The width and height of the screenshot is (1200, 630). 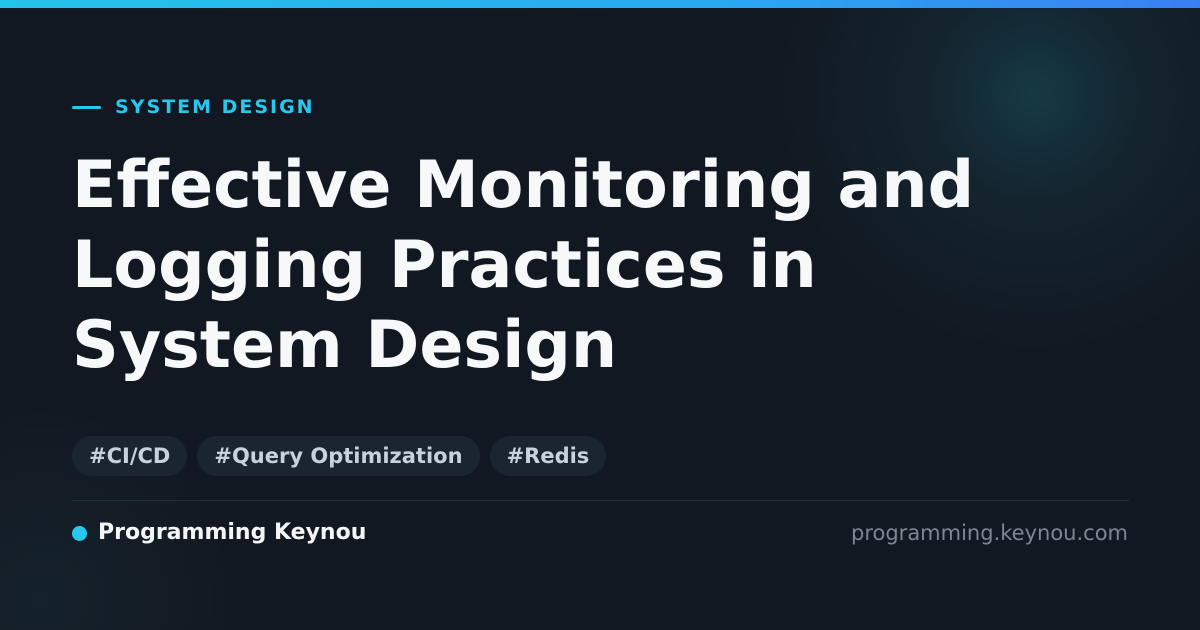 I want to click on dot-icon, so click(x=79, y=533).